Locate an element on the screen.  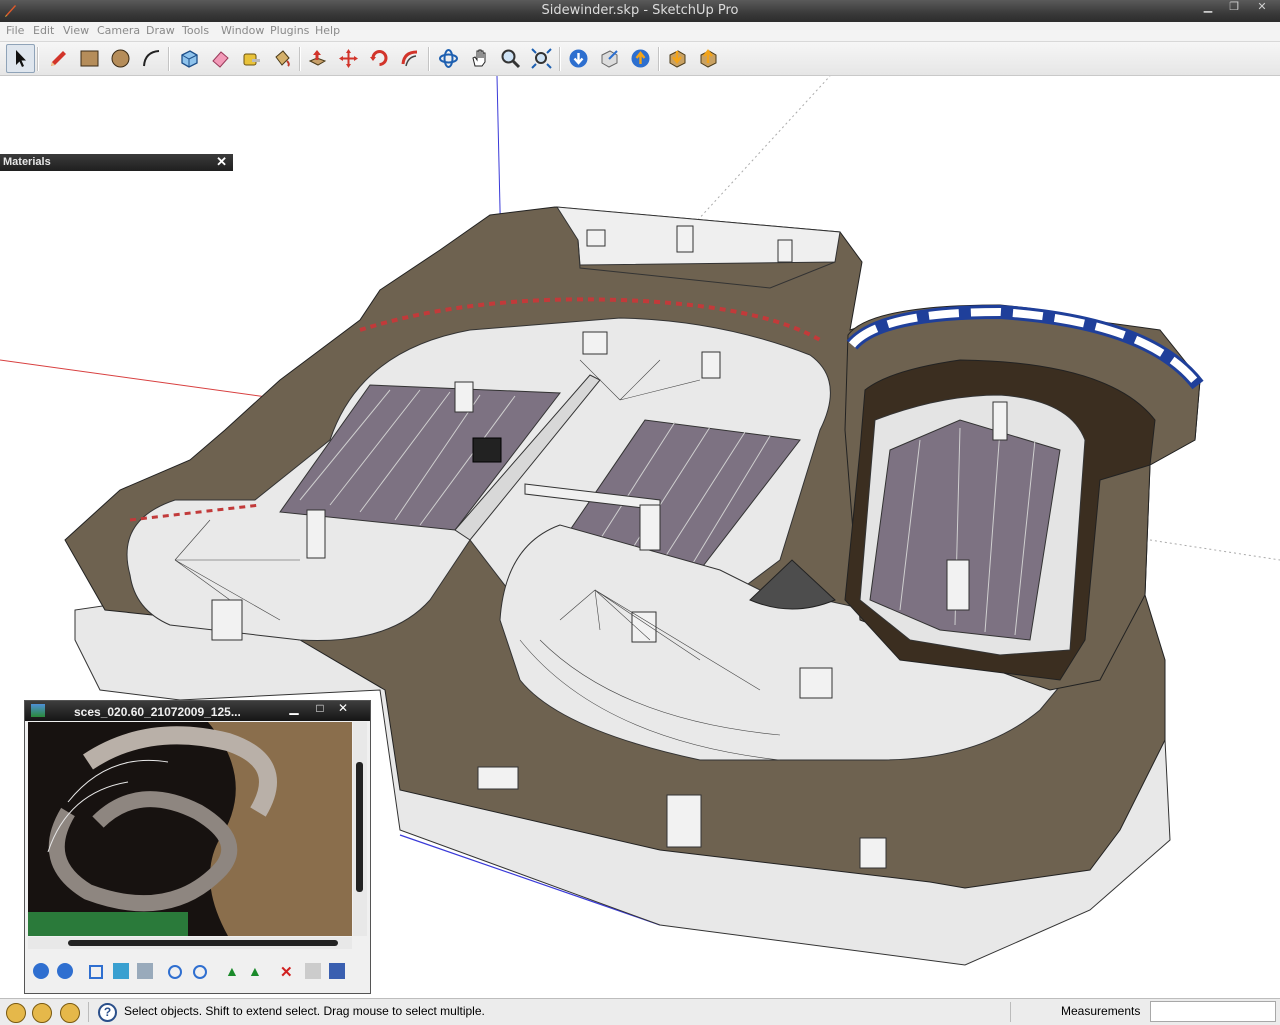
tape-measure-icon is located at coordinates (251, 59).